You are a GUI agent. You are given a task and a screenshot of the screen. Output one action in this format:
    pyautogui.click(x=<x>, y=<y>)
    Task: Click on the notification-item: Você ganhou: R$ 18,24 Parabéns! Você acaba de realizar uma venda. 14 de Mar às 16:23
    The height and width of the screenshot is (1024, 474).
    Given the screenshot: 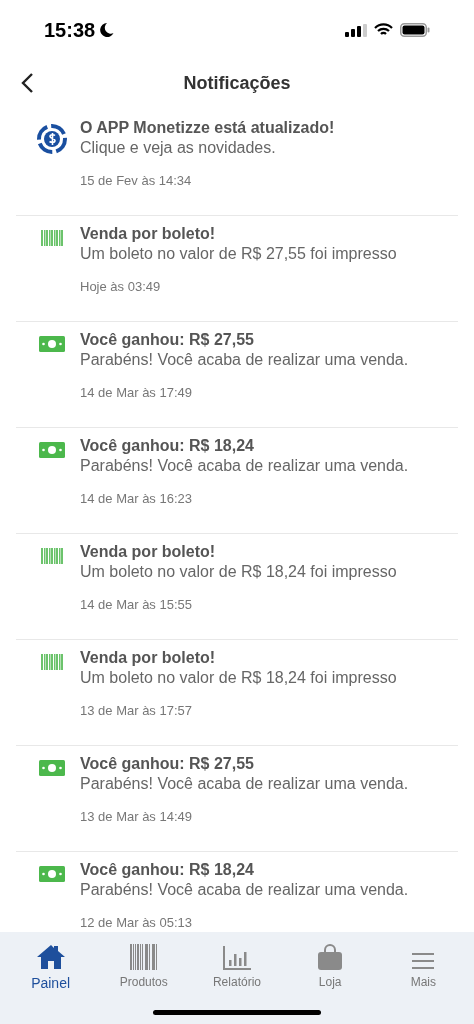 What is the action you would take?
    pyautogui.click(x=237, y=481)
    